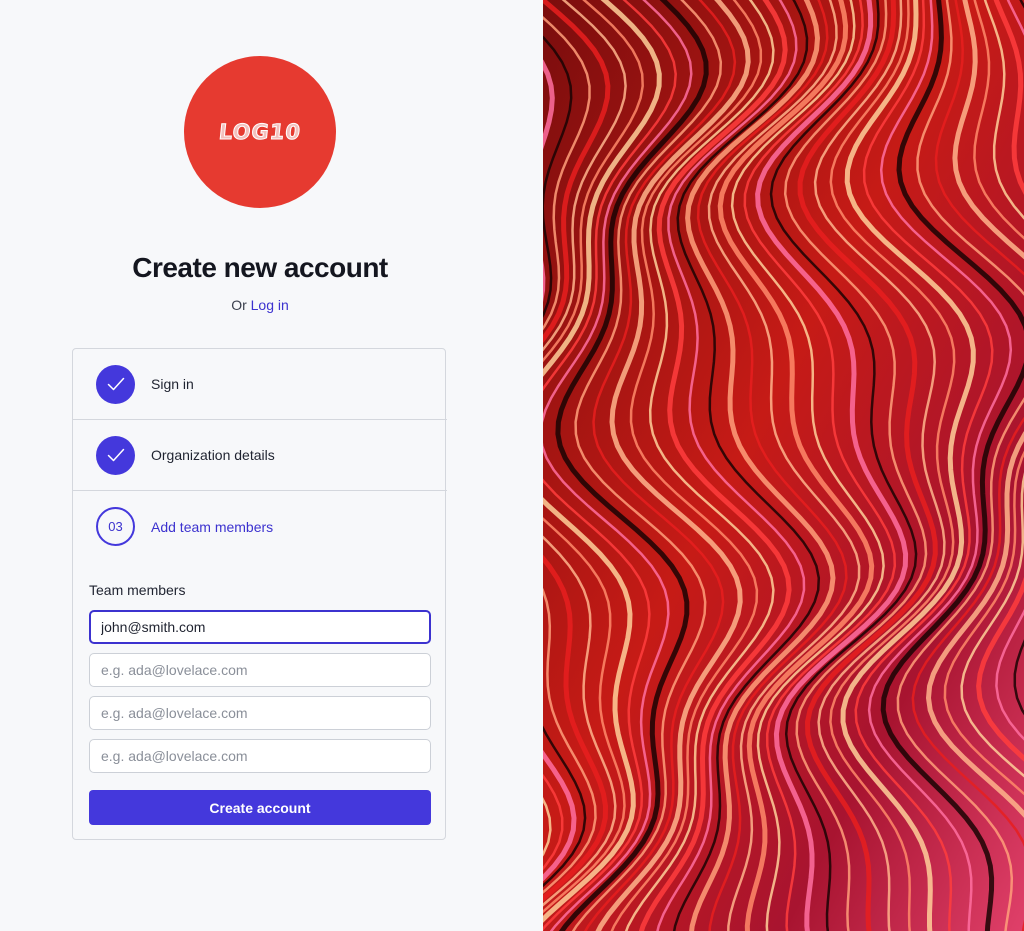 The height and width of the screenshot is (931, 1024). Describe the element at coordinates (239, 305) in the screenshot. I see `or-text: Or` at that location.